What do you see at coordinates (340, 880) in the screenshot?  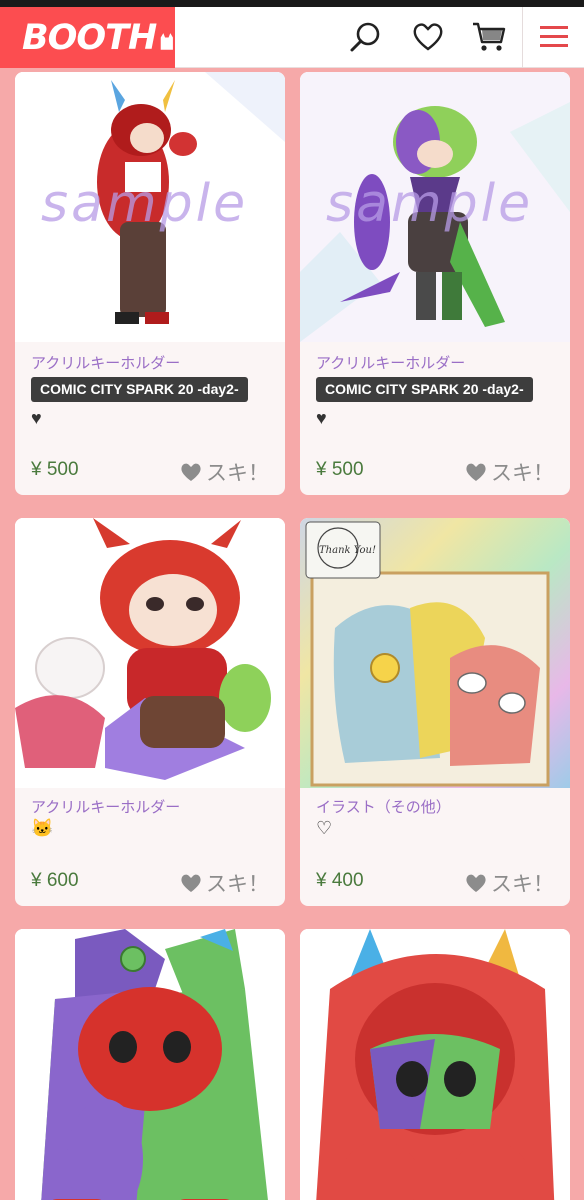 I see `item-price: ¥ 400` at bounding box center [340, 880].